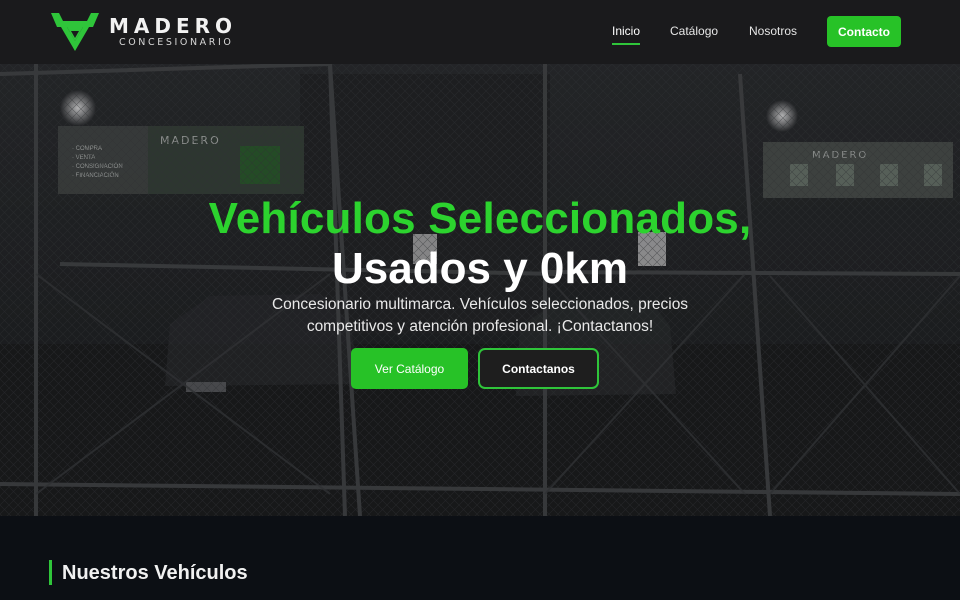  What do you see at coordinates (409, 368) in the screenshot?
I see `ver-catalogo-button: Ver Catálogo` at bounding box center [409, 368].